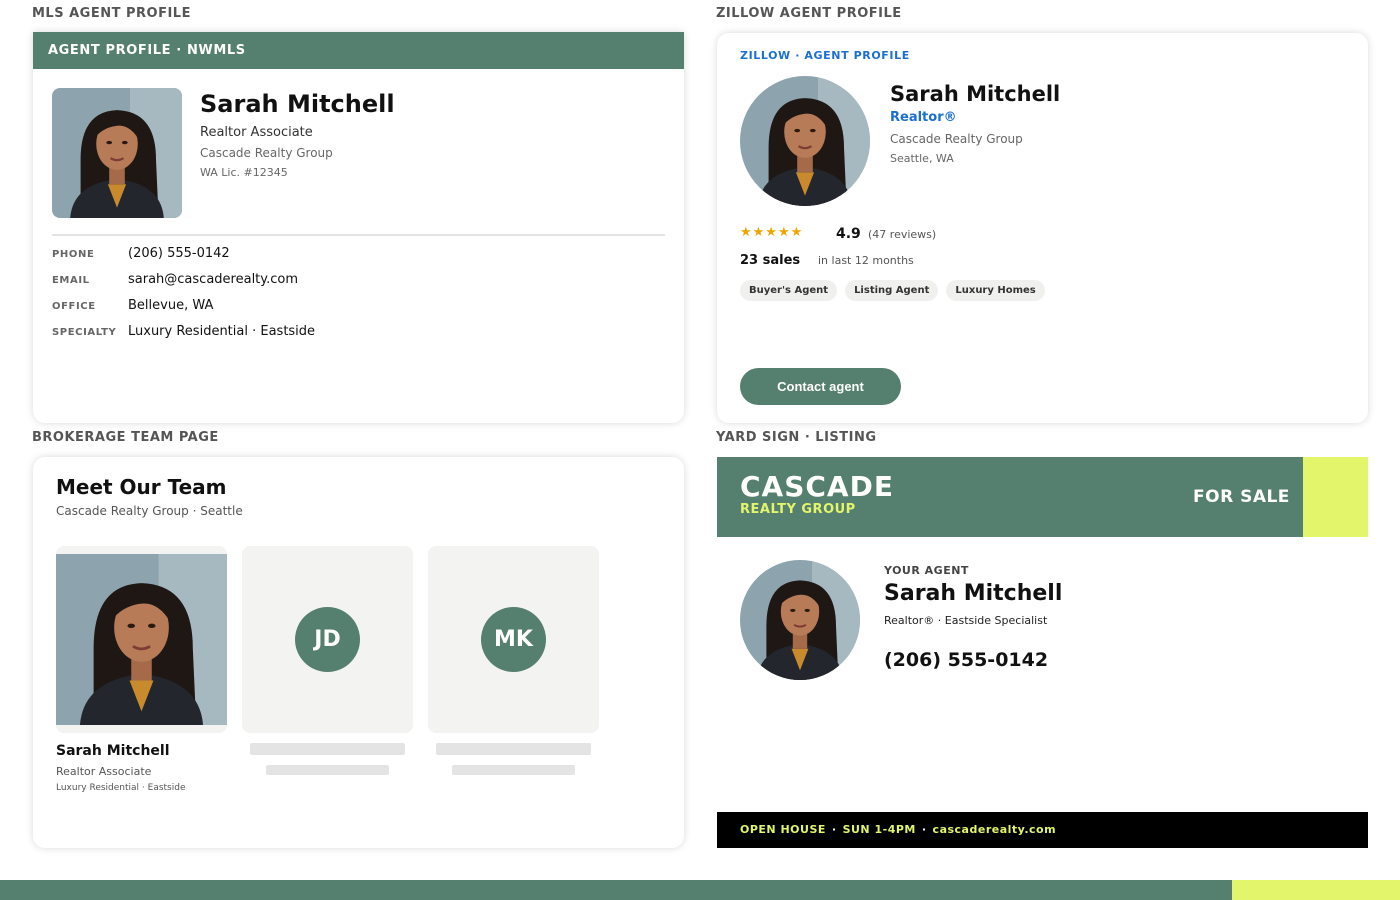 This screenshot has height=900, width=1400. What do you see at coordinates (772, 232) in the screenshot?
I see `star-rating-icon: ★★★★★` at bounding box center [772, 232].